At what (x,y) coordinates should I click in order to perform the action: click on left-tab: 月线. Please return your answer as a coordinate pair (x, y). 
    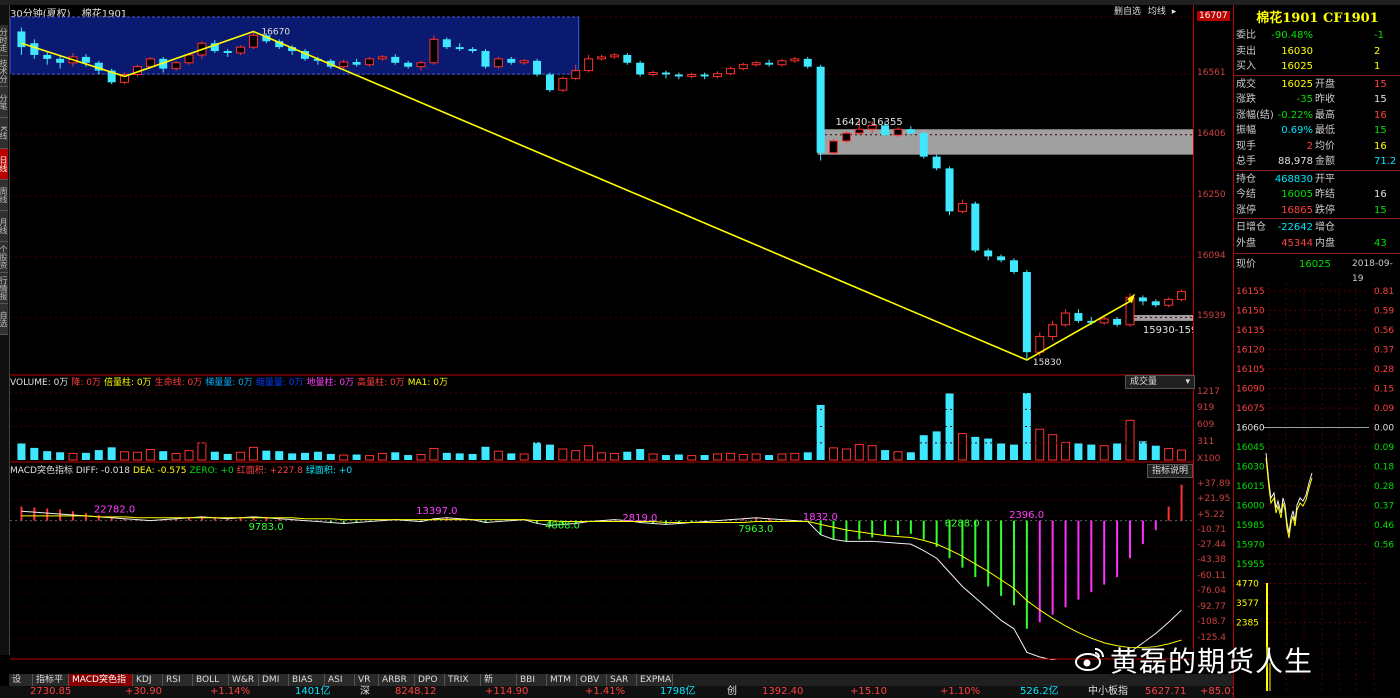
    Looking at the image, I should click on (4, 226).